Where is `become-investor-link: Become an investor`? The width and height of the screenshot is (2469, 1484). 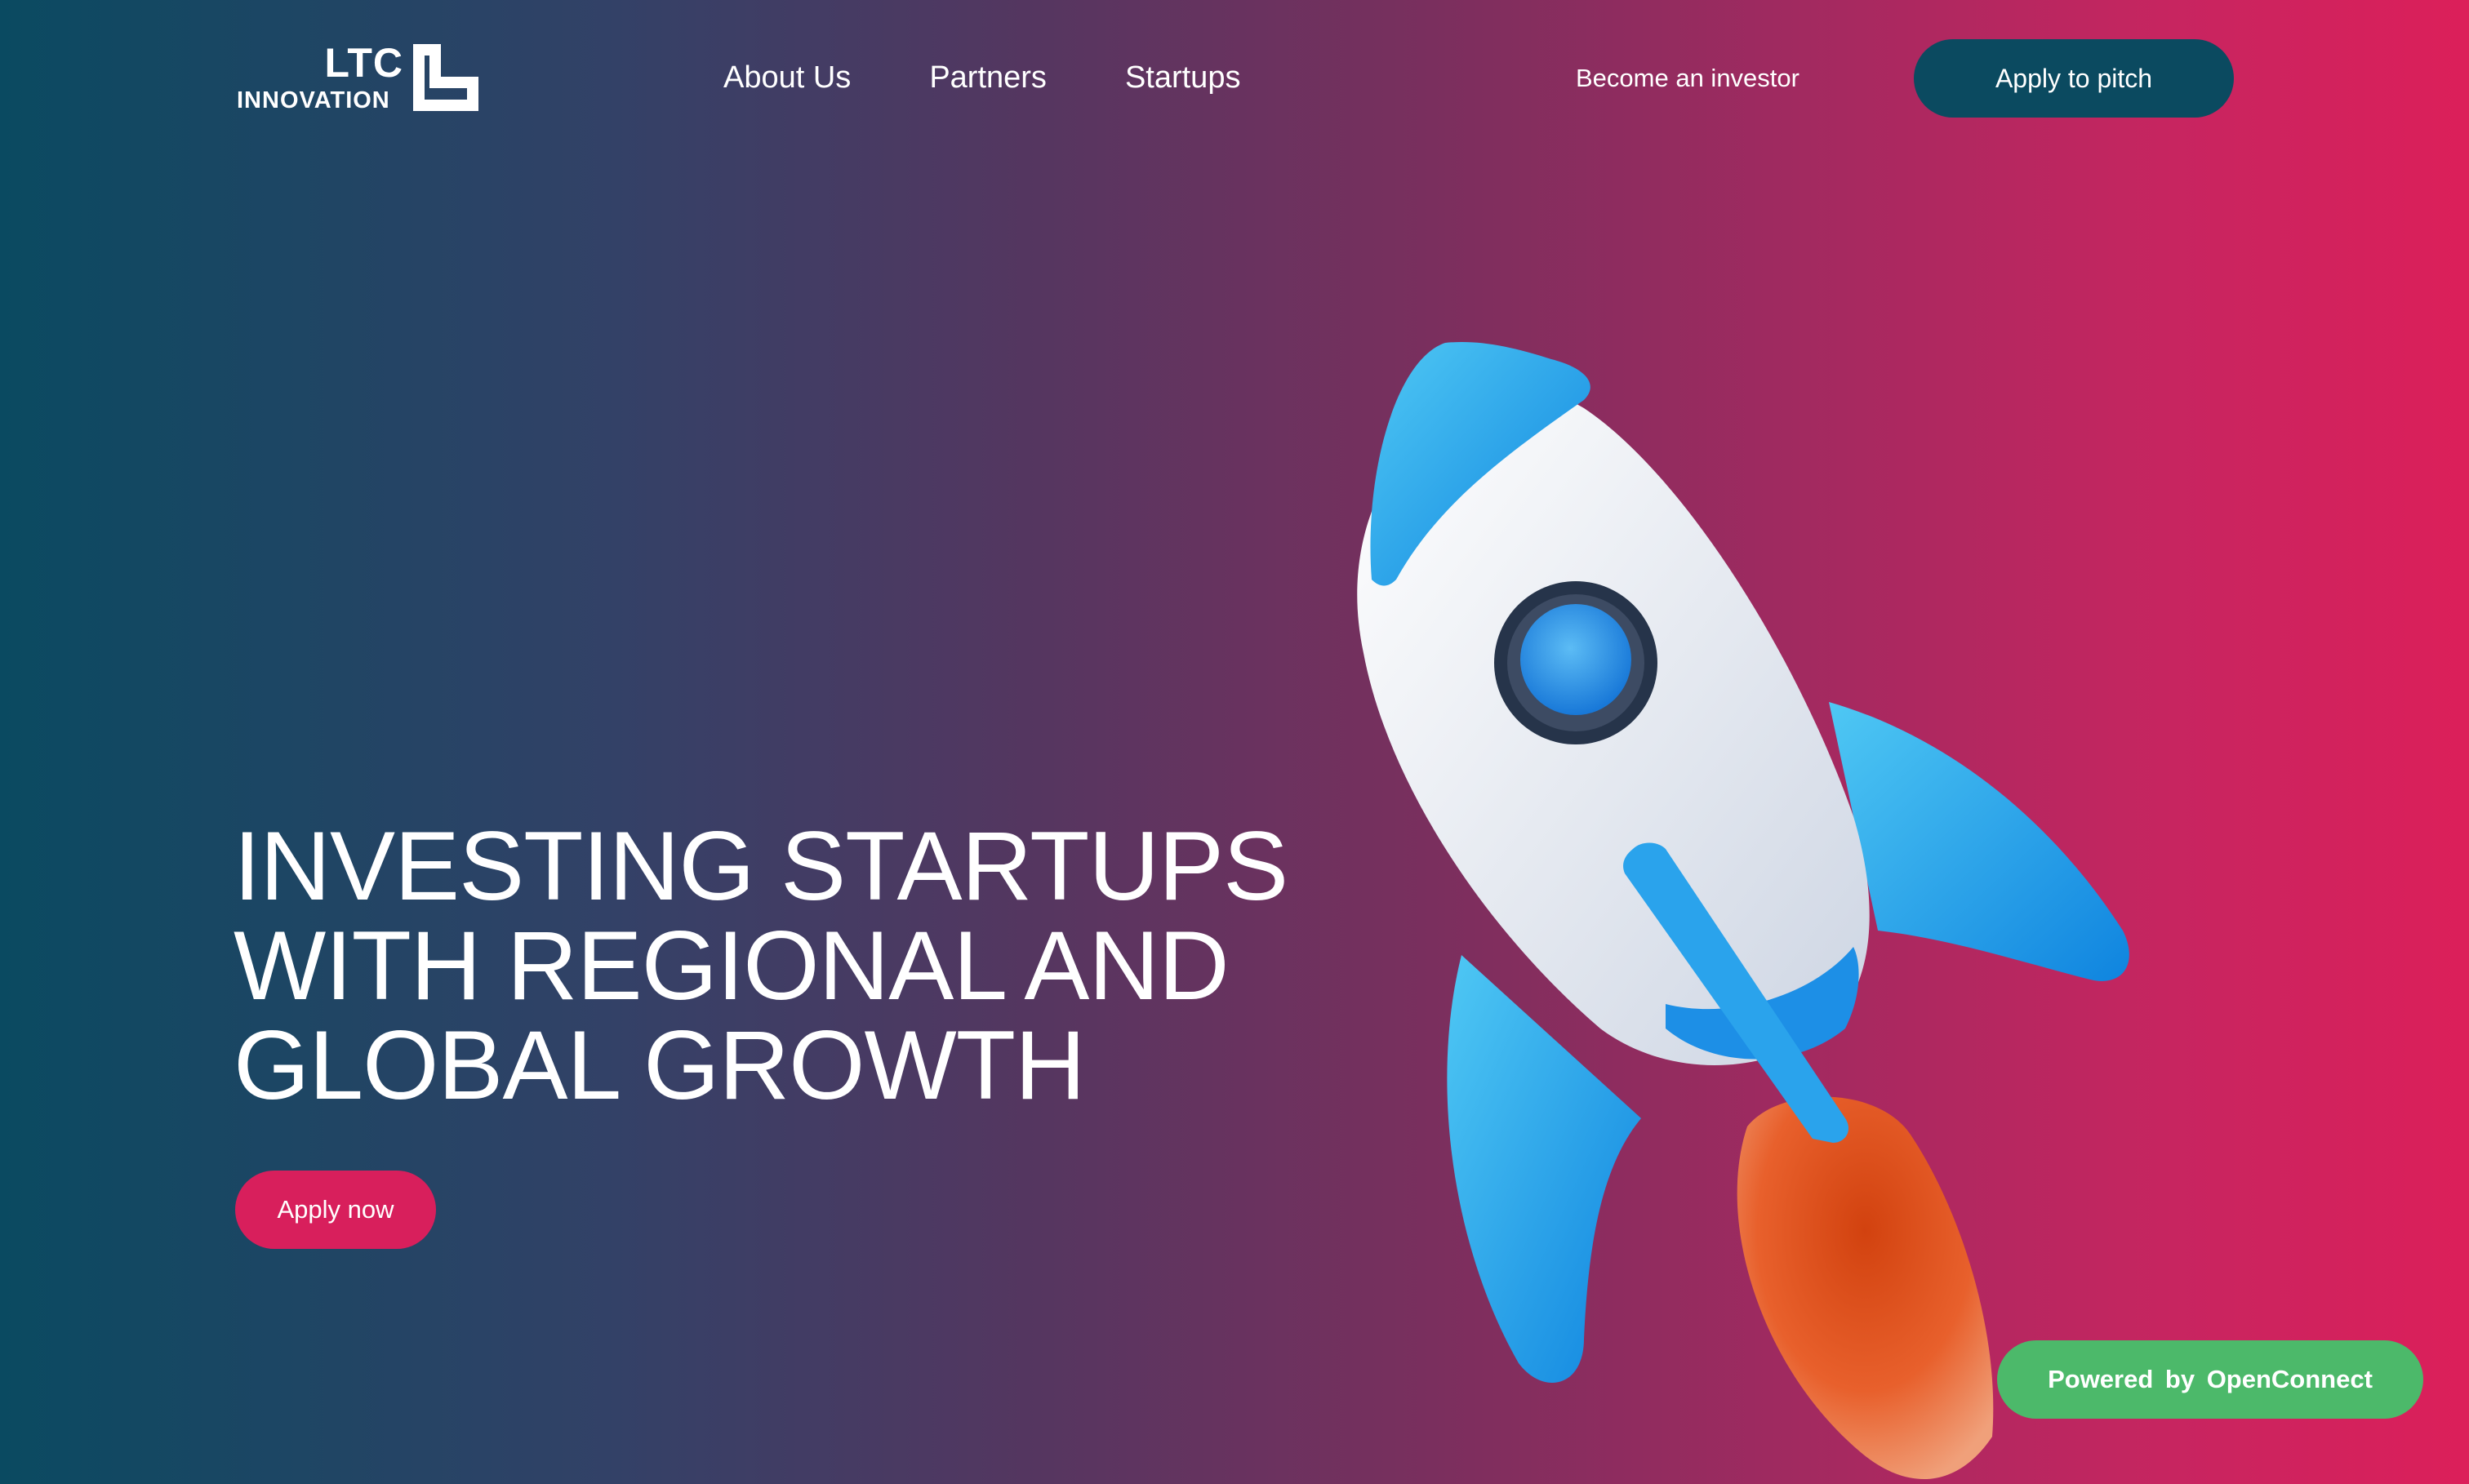
become-investor-link: Become an investor is located at coordinates (1687, 78).